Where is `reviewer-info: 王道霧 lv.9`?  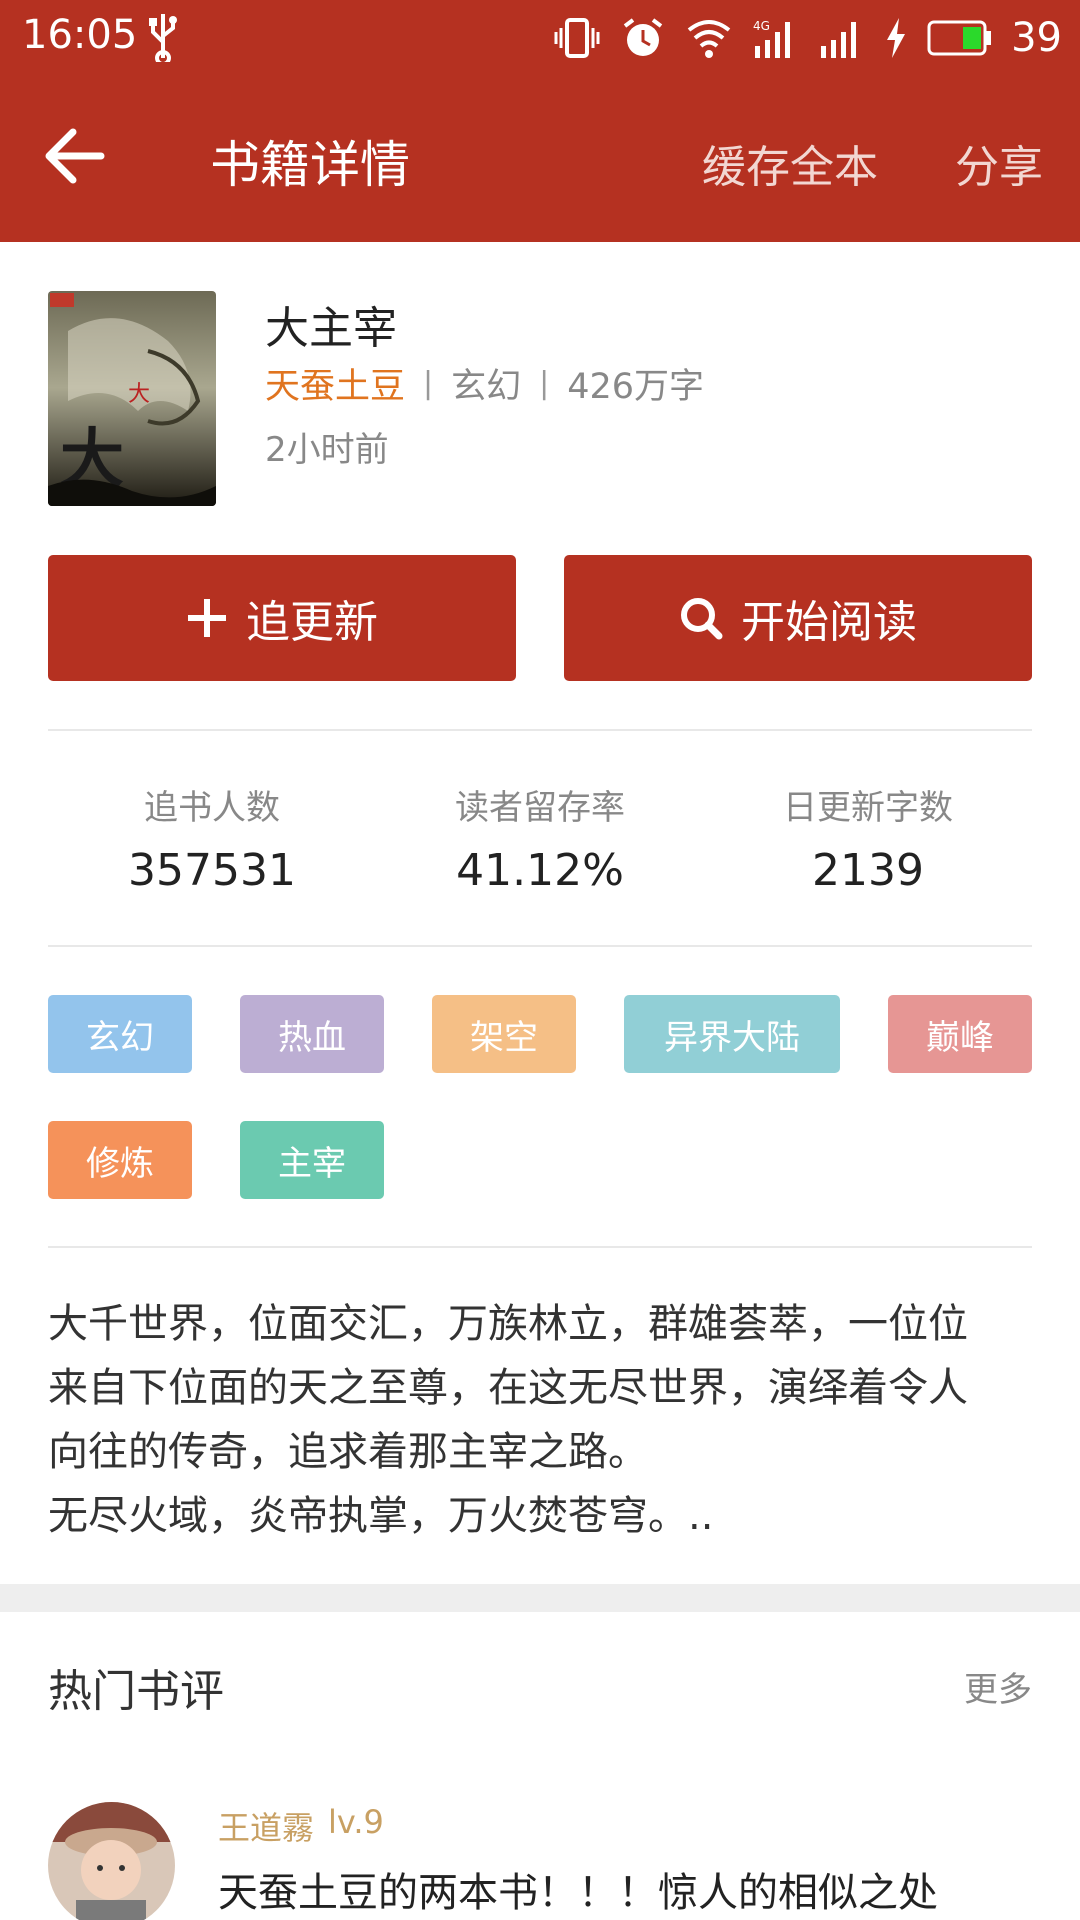
reviewer-info: 王道霧 lv.9 is located at coordinates (301, 1826).